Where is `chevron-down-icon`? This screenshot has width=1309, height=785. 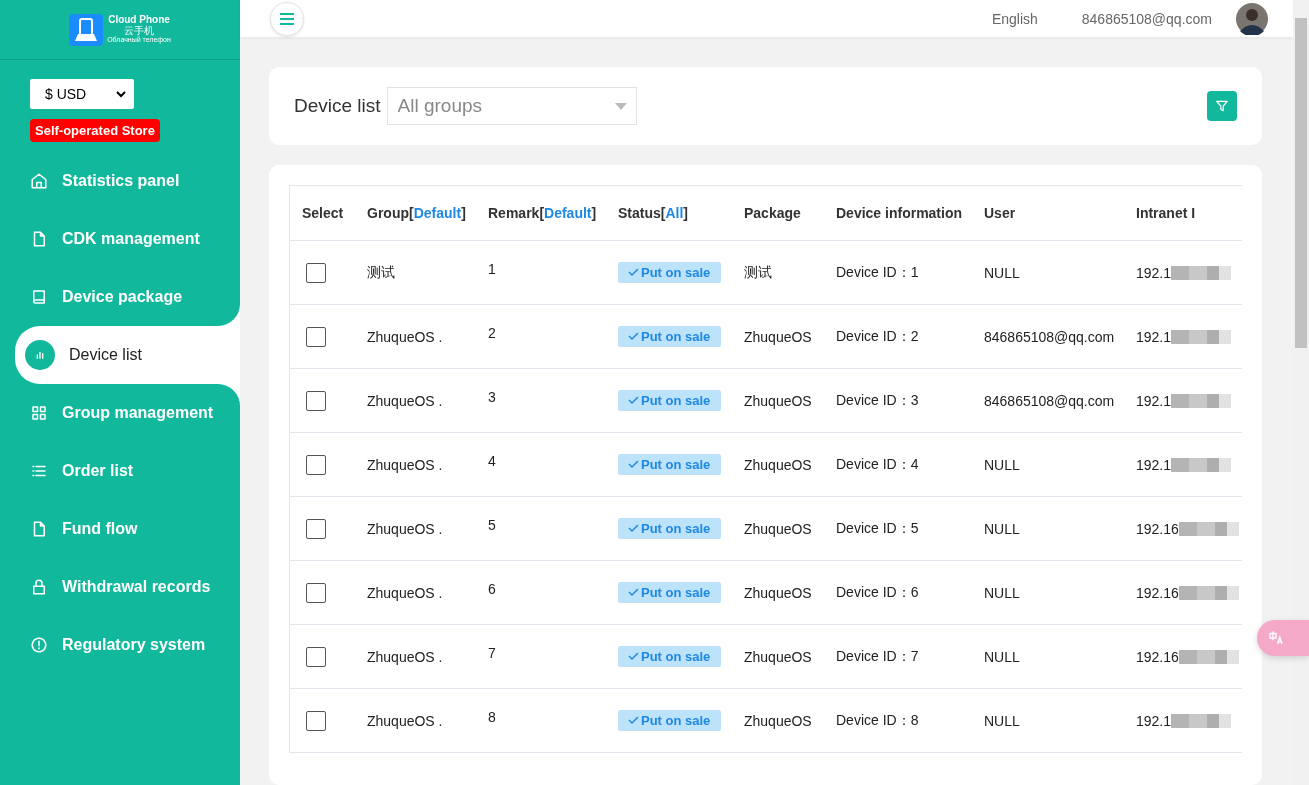 chevron-down-icon is located at coordinates (121, 94).